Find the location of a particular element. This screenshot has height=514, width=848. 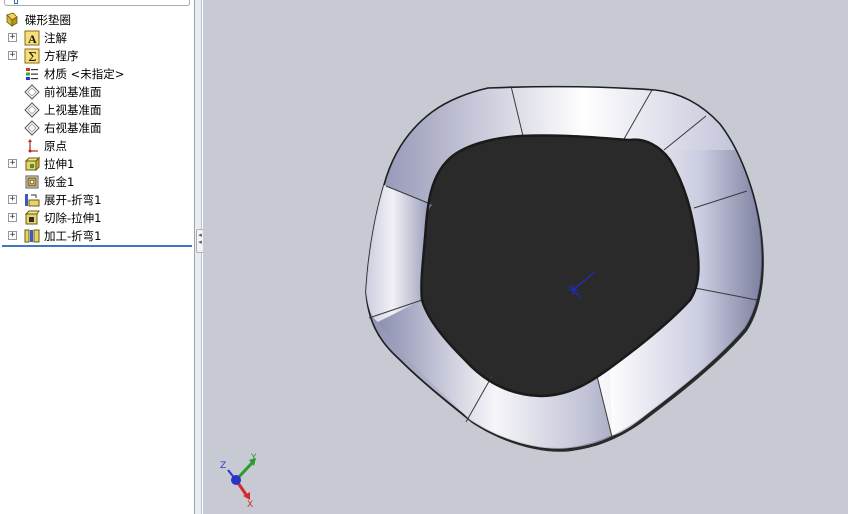

tree-item-right-plane: 右视基准面 is located at coordinates (95, 128).